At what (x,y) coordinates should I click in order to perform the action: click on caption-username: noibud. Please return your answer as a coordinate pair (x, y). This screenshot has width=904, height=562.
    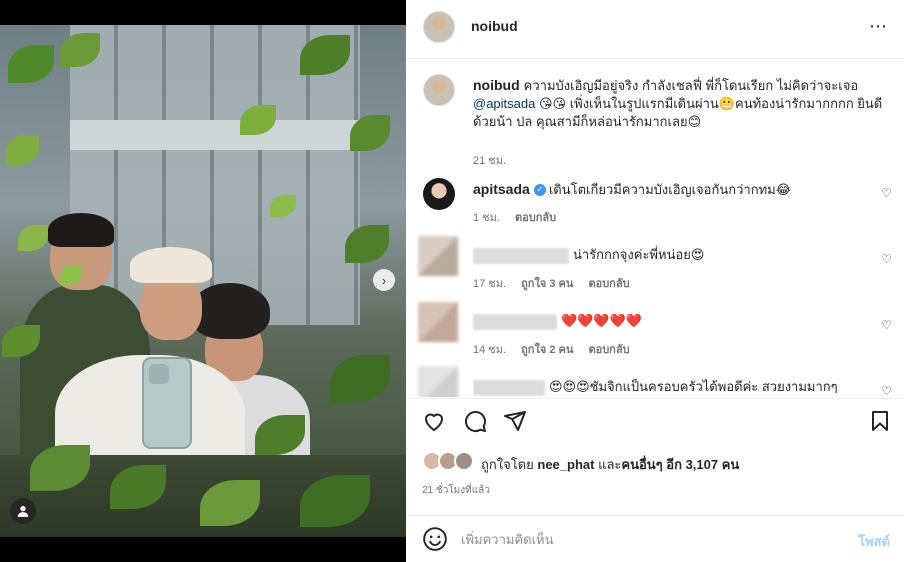
    Looking at the image, I should click on (496, 85).